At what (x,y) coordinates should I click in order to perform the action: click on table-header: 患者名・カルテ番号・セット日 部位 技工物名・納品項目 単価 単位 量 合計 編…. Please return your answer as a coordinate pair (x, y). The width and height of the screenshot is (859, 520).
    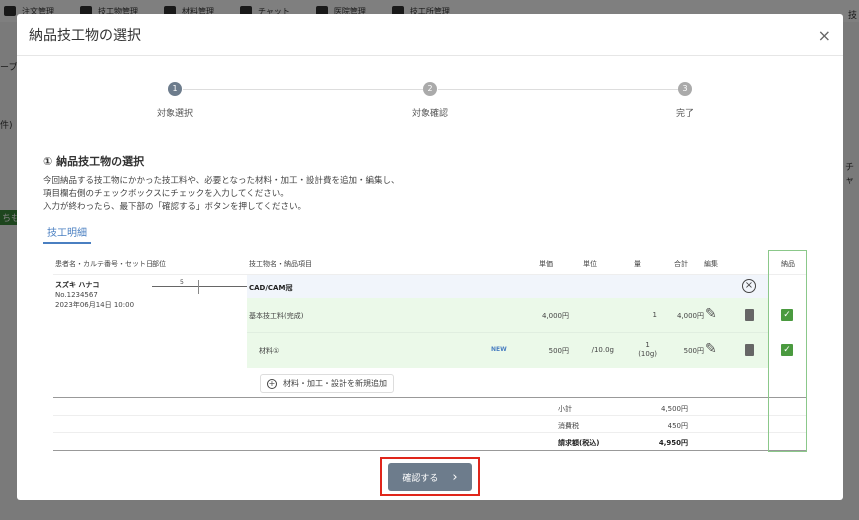
    Looking at the image, I should click on (430, 262).